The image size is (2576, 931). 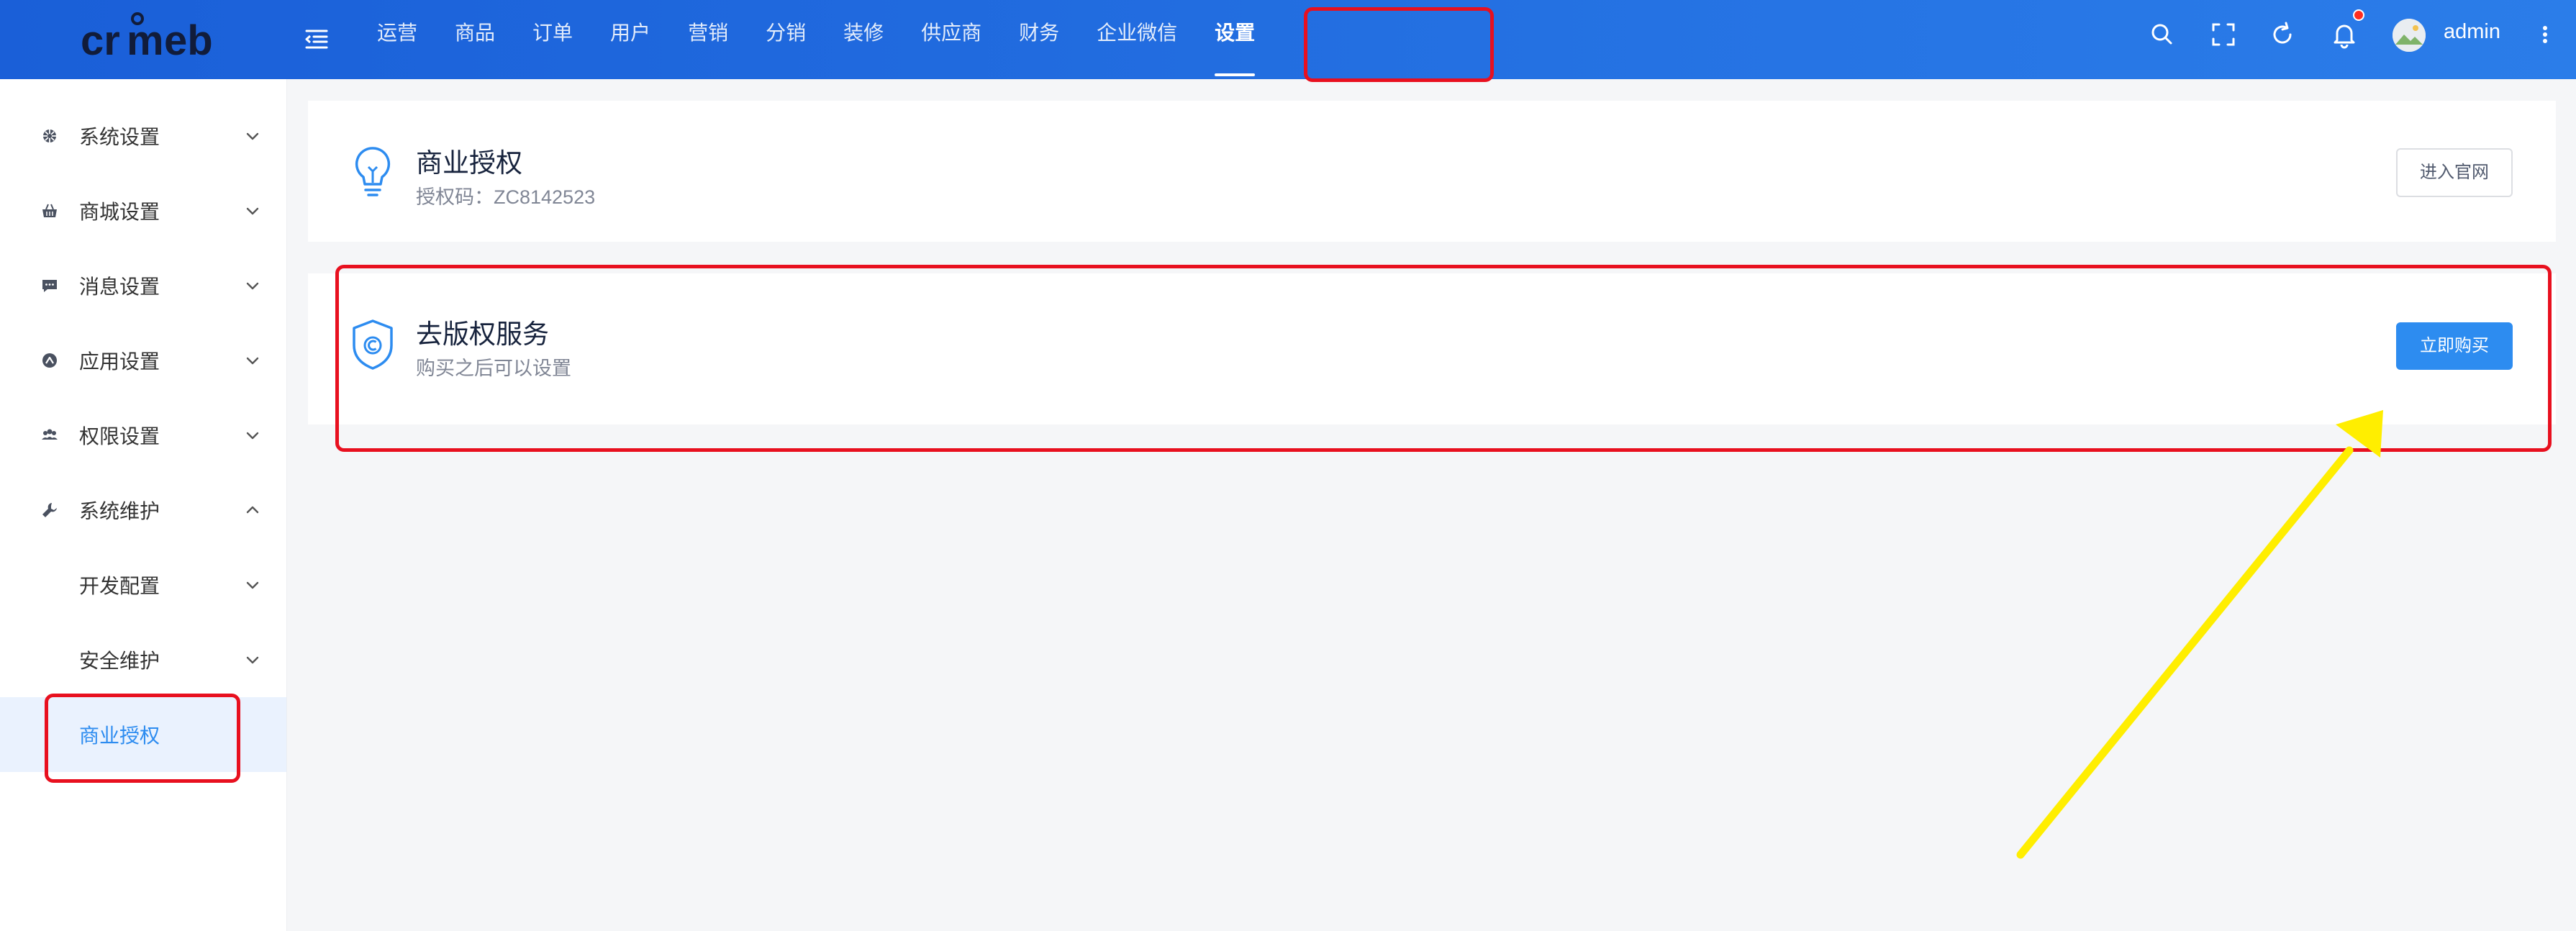 What do you see at coordinates (2545, 34) in the screenshot?
I see `more-vertical-icon` at bounding box center [2545, 34].